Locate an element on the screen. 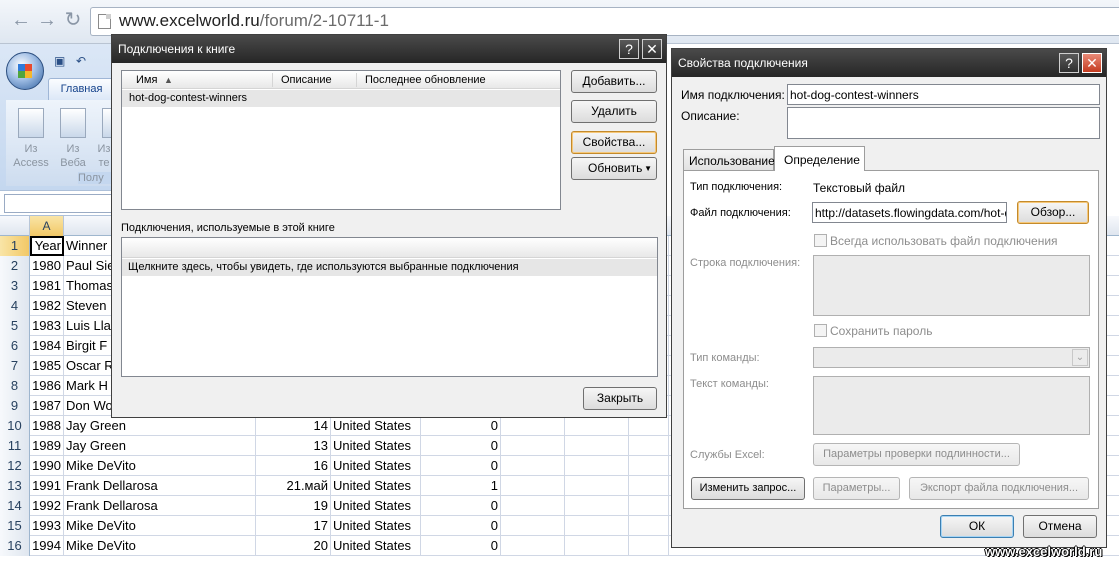  cell-c: 17 is located at coordinates (293, 526).